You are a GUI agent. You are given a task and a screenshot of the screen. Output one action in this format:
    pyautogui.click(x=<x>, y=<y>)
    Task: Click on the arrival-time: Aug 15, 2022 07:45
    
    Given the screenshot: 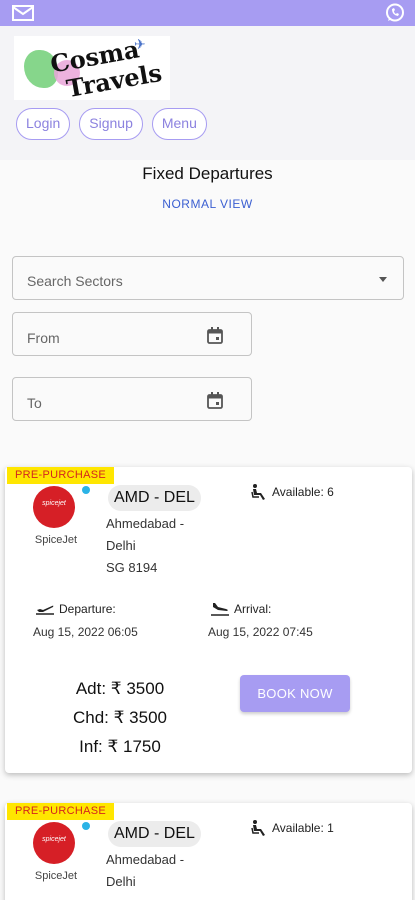 What is the action you would take?
    pyautogui.click(x=260, y=632)
    